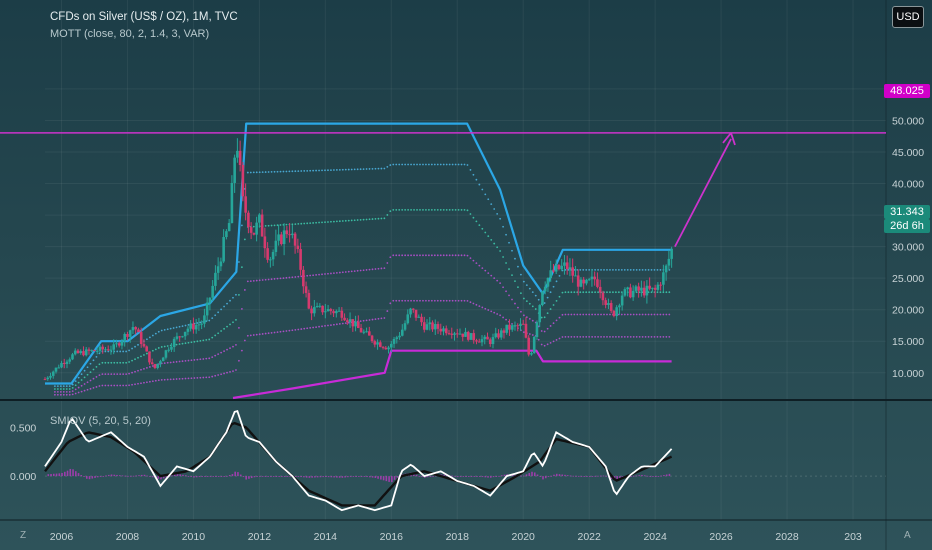 This screenshot has height=550, width=932. Describe the element at coordinates (144, 17) in the screenshot. I see `symbol-title: CFDs on Silver (US$ / OZ), 1M, TVC` at that location.